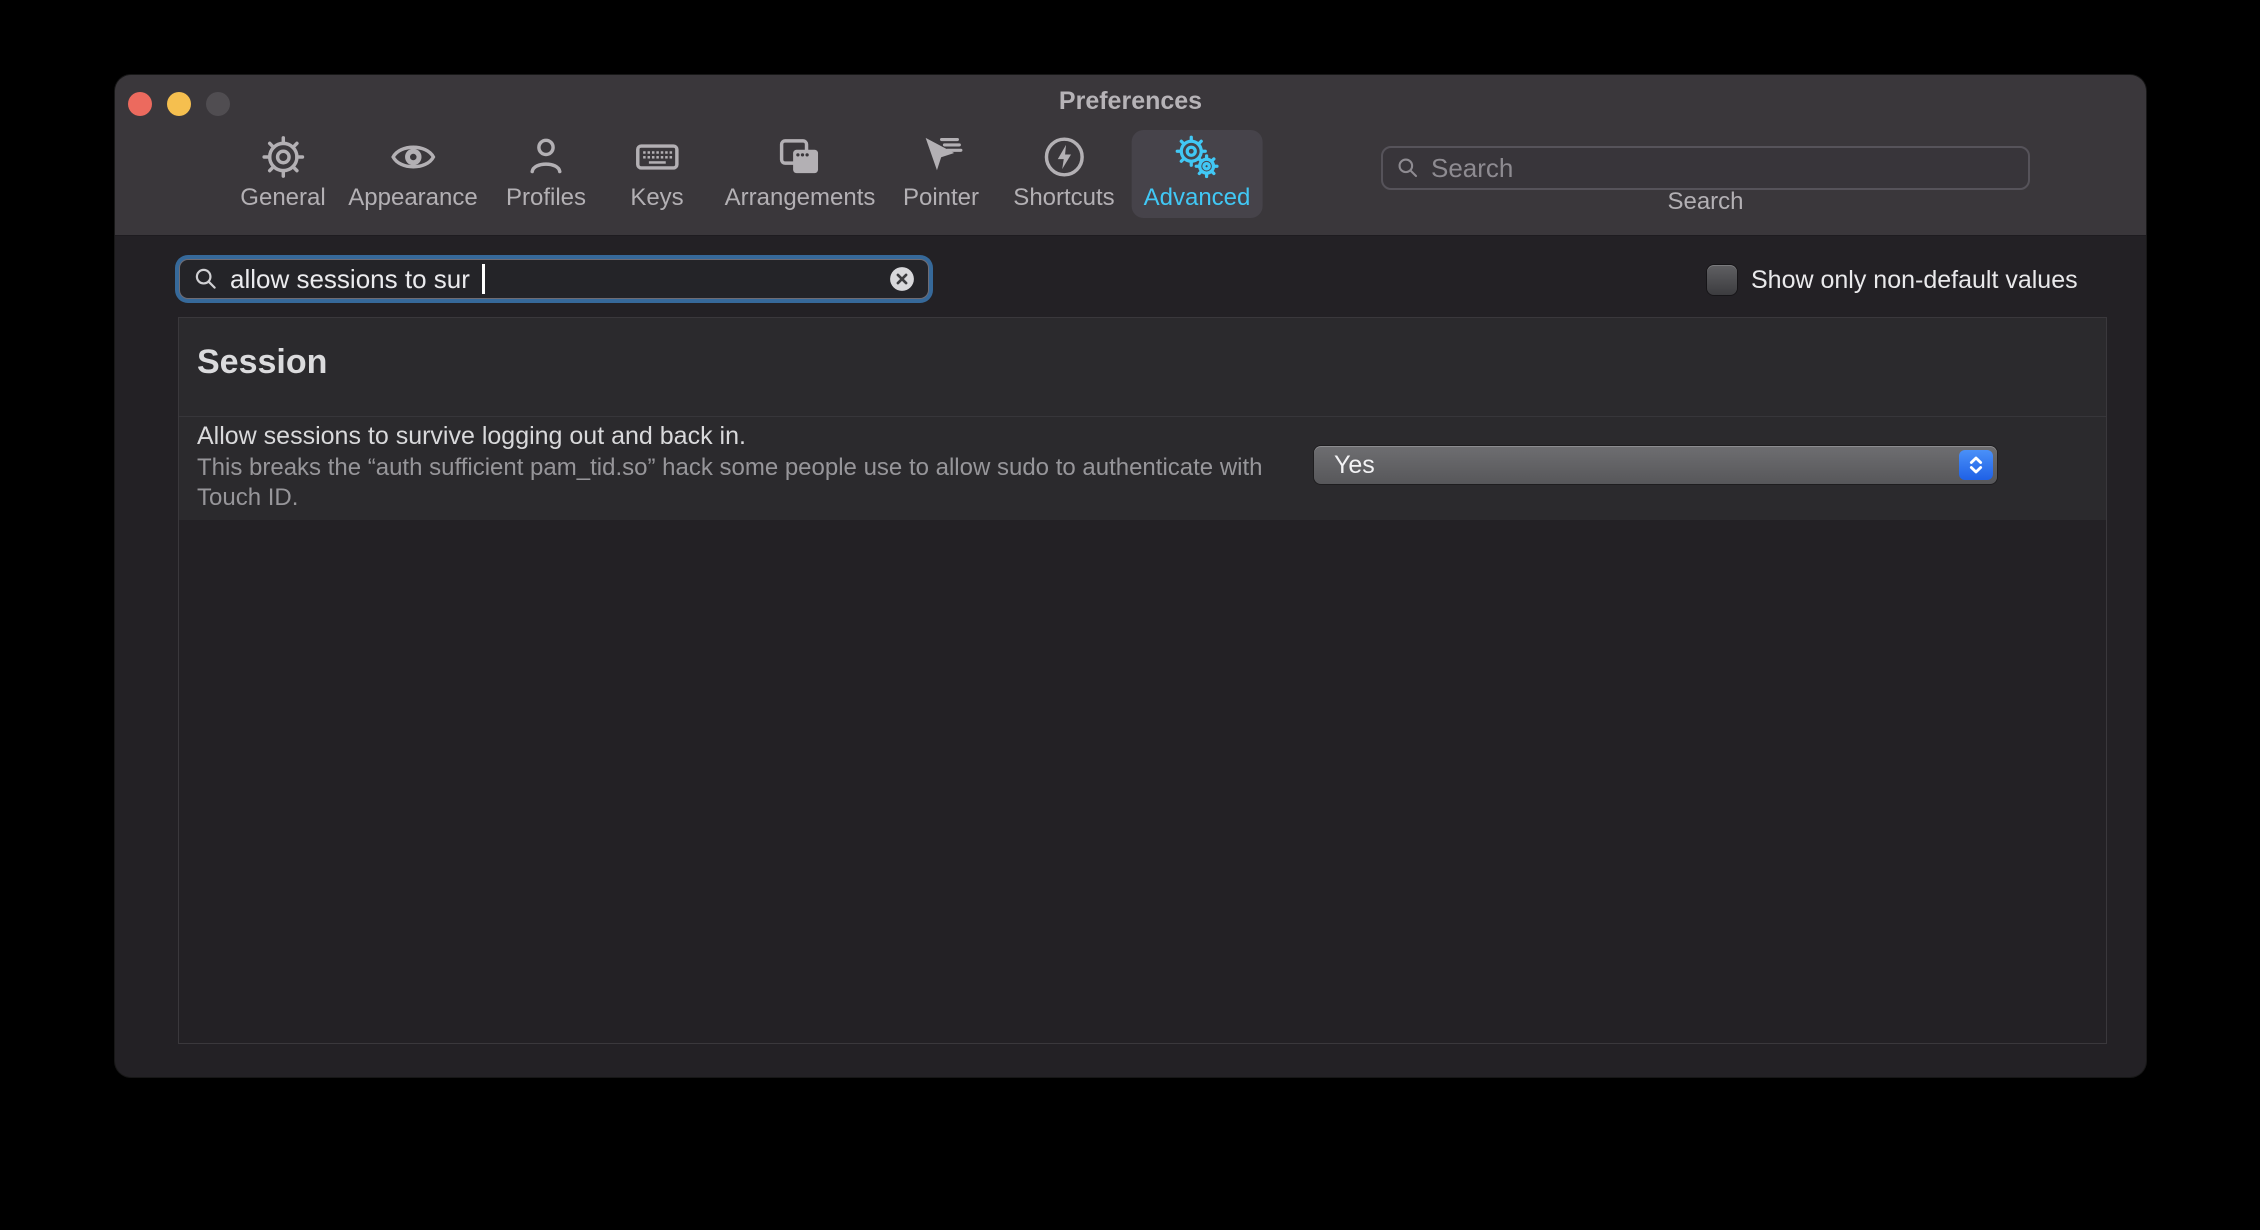 The width and height of the screenshot is (2260, 1230). I want to click on tab-shortcuts: Shortcuts, so click(1063, 174).